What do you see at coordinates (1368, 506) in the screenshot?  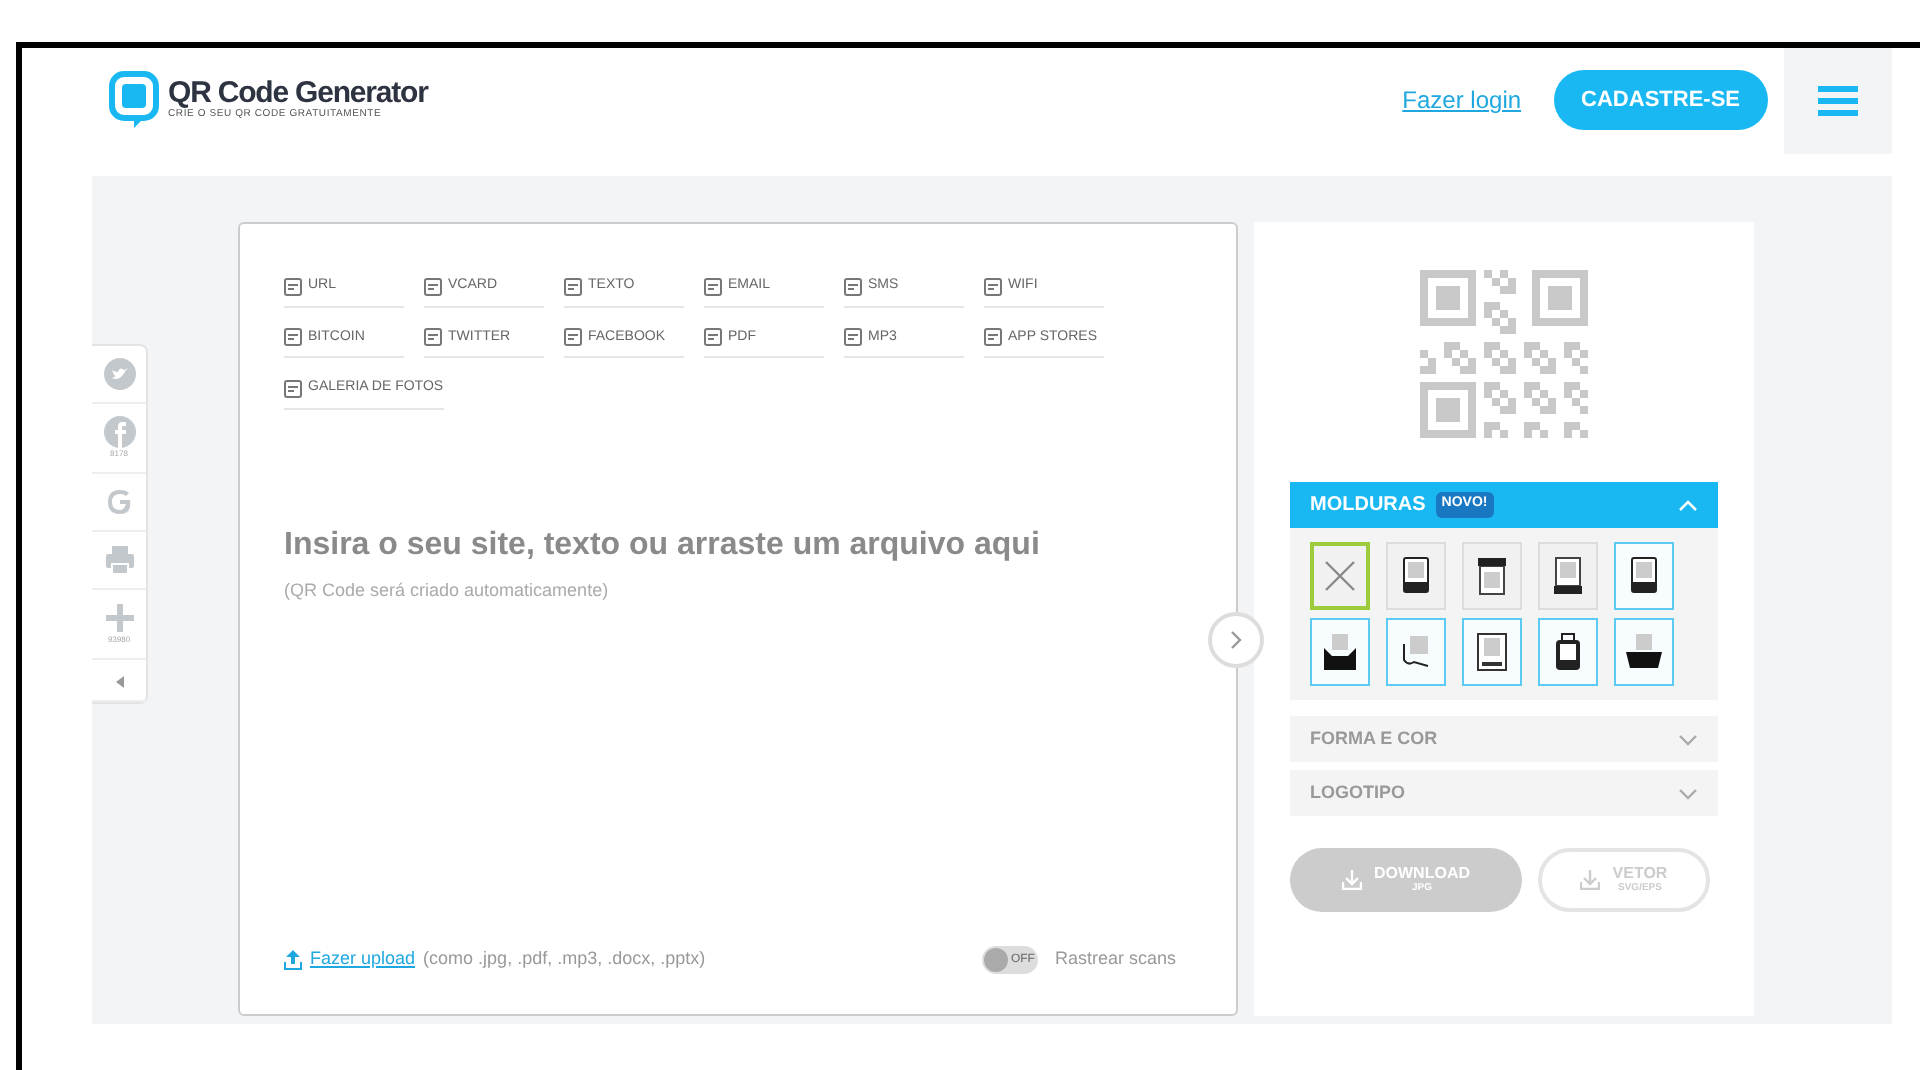 I see `frames-title: MOLDURAS` at bounding box center [1368, 506].